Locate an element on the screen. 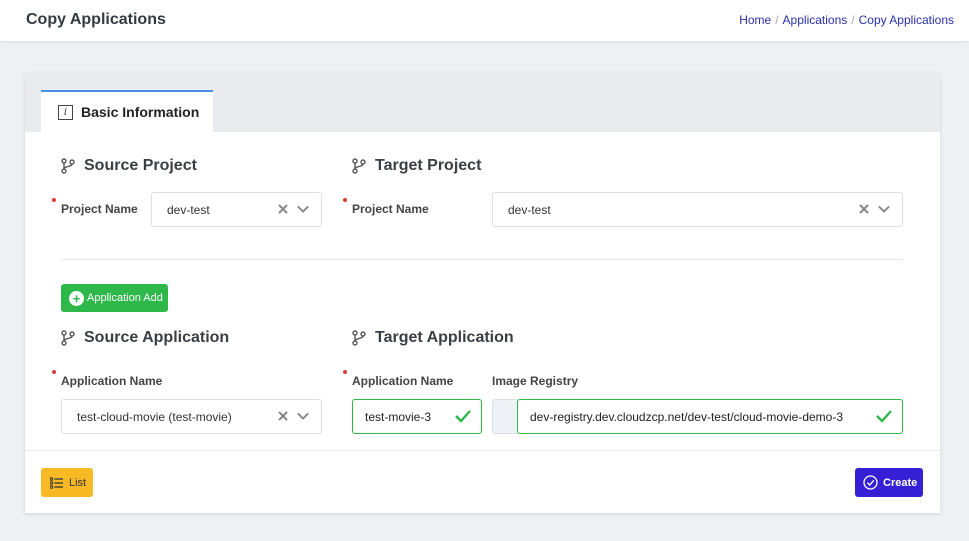 Image resolution: width=969 pixels, height=541 pixels. source-application-select: test-cloud-movie (test-movie) is located at coordinates (191, 416).